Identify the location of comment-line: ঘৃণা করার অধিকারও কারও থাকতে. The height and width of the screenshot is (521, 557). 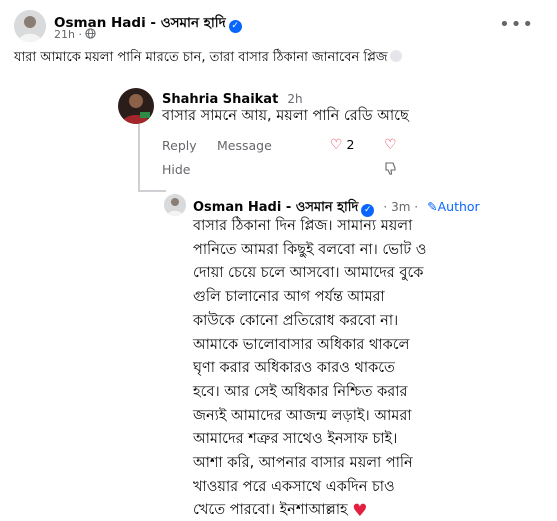
(294, 368).